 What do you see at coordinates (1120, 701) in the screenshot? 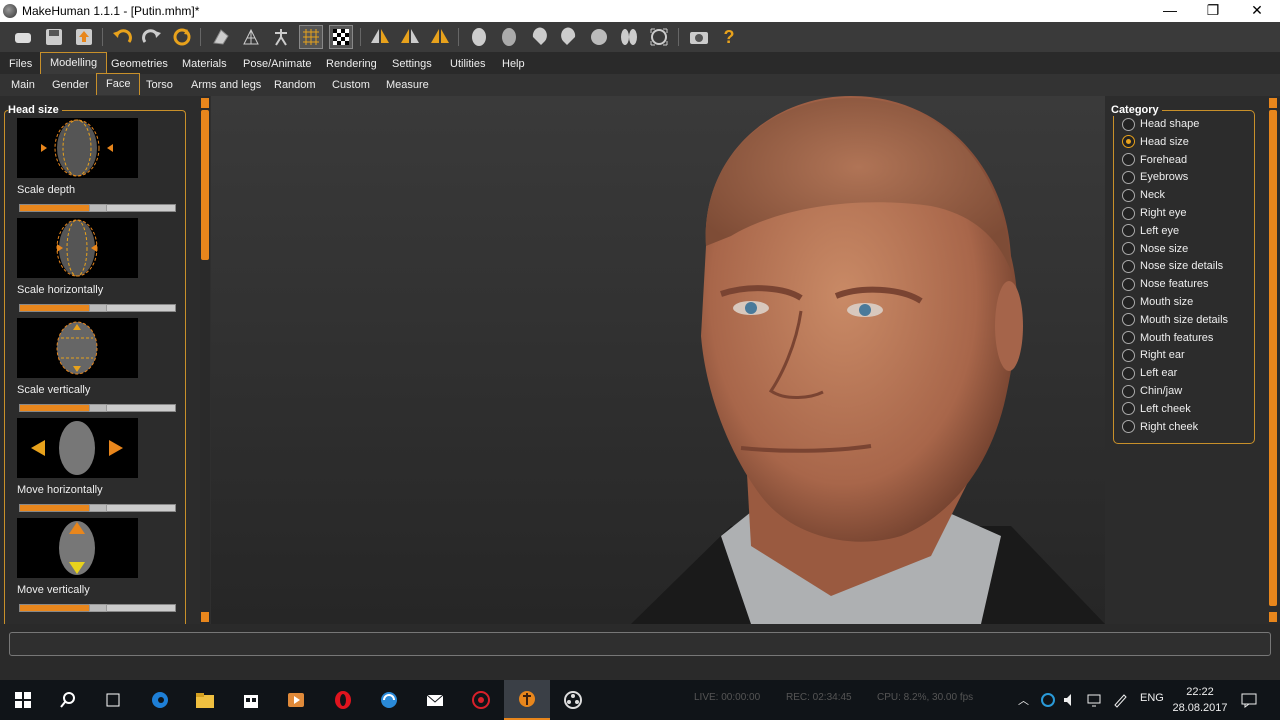
I see `pen-icon` at bounding box center [1120, 701].